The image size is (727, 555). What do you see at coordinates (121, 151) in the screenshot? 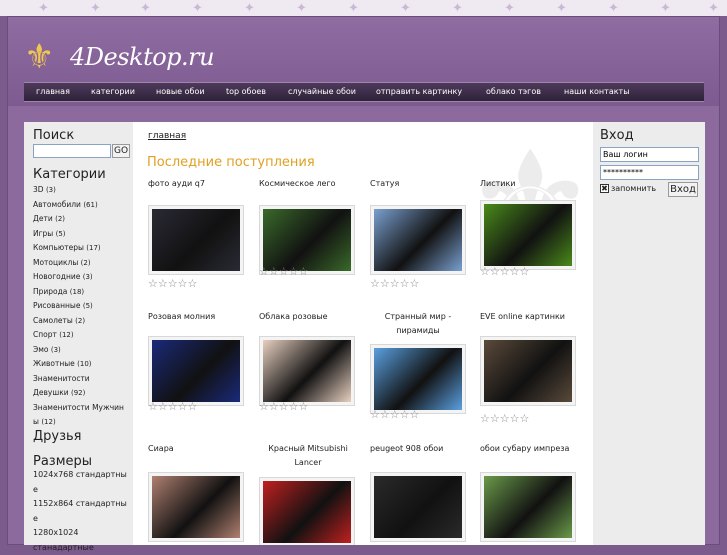
I see `search-go-button: GO` at bounding box center [121, 151].